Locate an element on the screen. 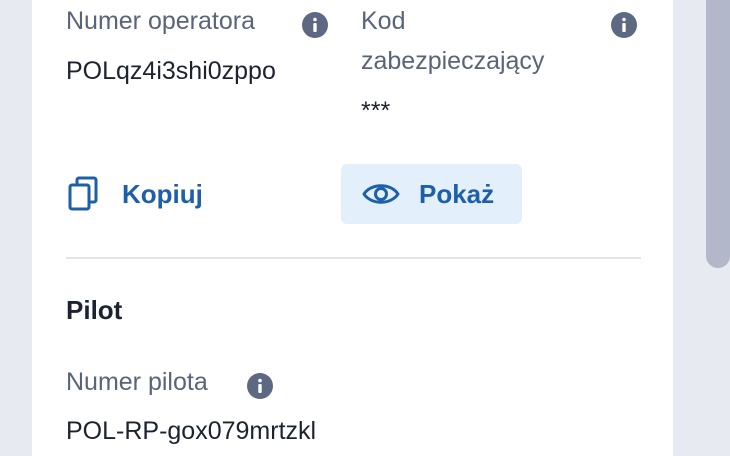  copy-icon is located at coordinates (83, 194).